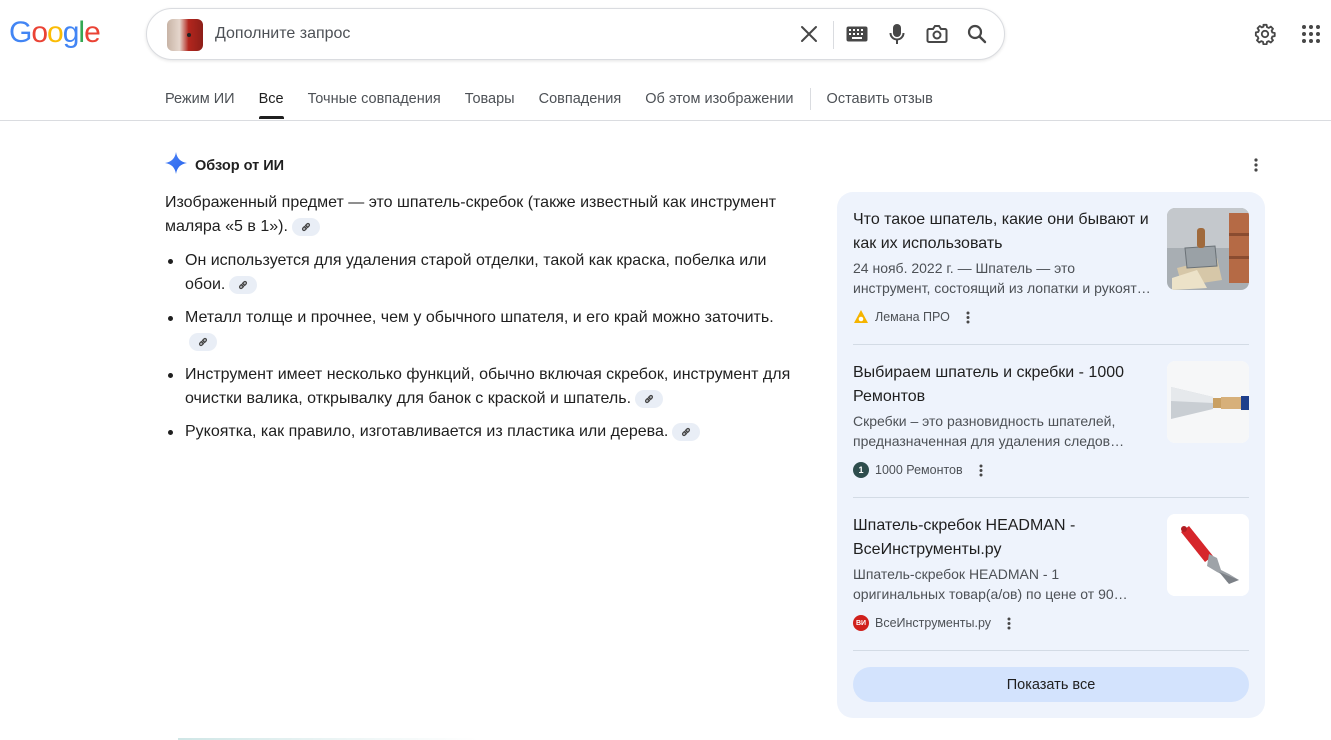 The image size is (1331, 740). Describe the element at coordinates (490, 104) in the screenshot. I see `tab-products: Товары` at that location.